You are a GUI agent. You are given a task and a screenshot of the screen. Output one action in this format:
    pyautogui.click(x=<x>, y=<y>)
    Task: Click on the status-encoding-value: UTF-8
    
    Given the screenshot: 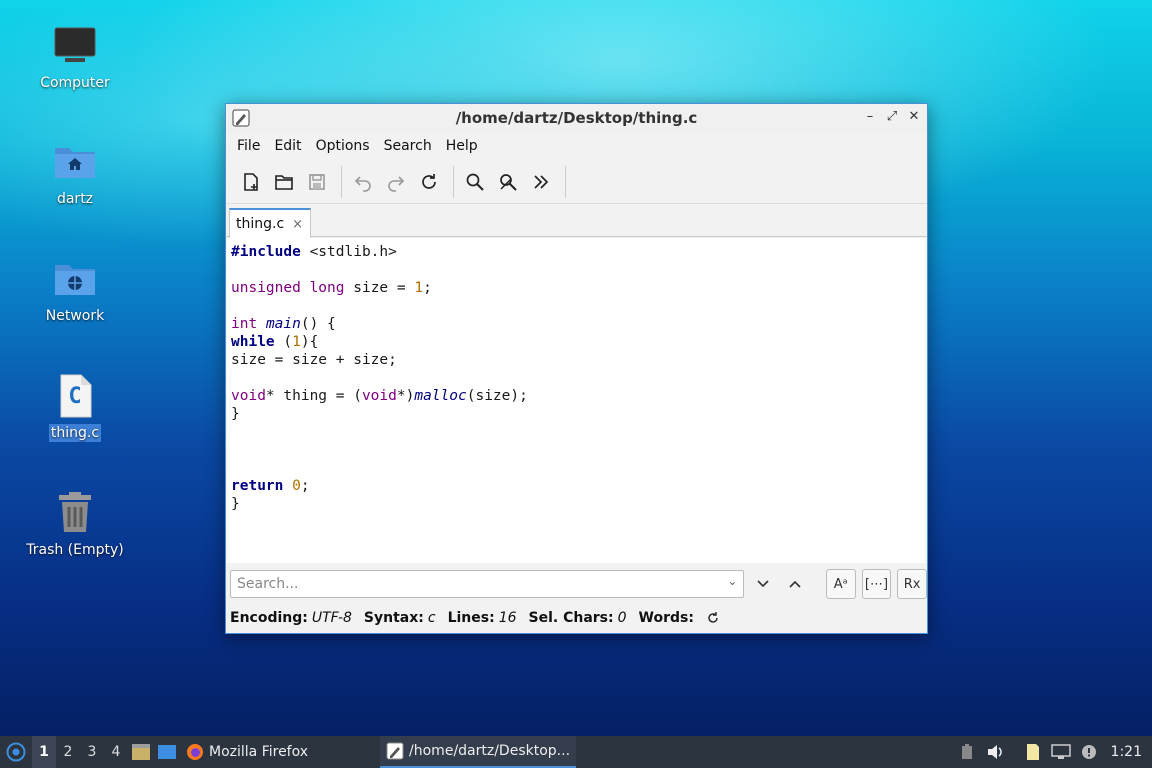 What is the action you would take?
    pyautogui.click(x=331, y=618)
    